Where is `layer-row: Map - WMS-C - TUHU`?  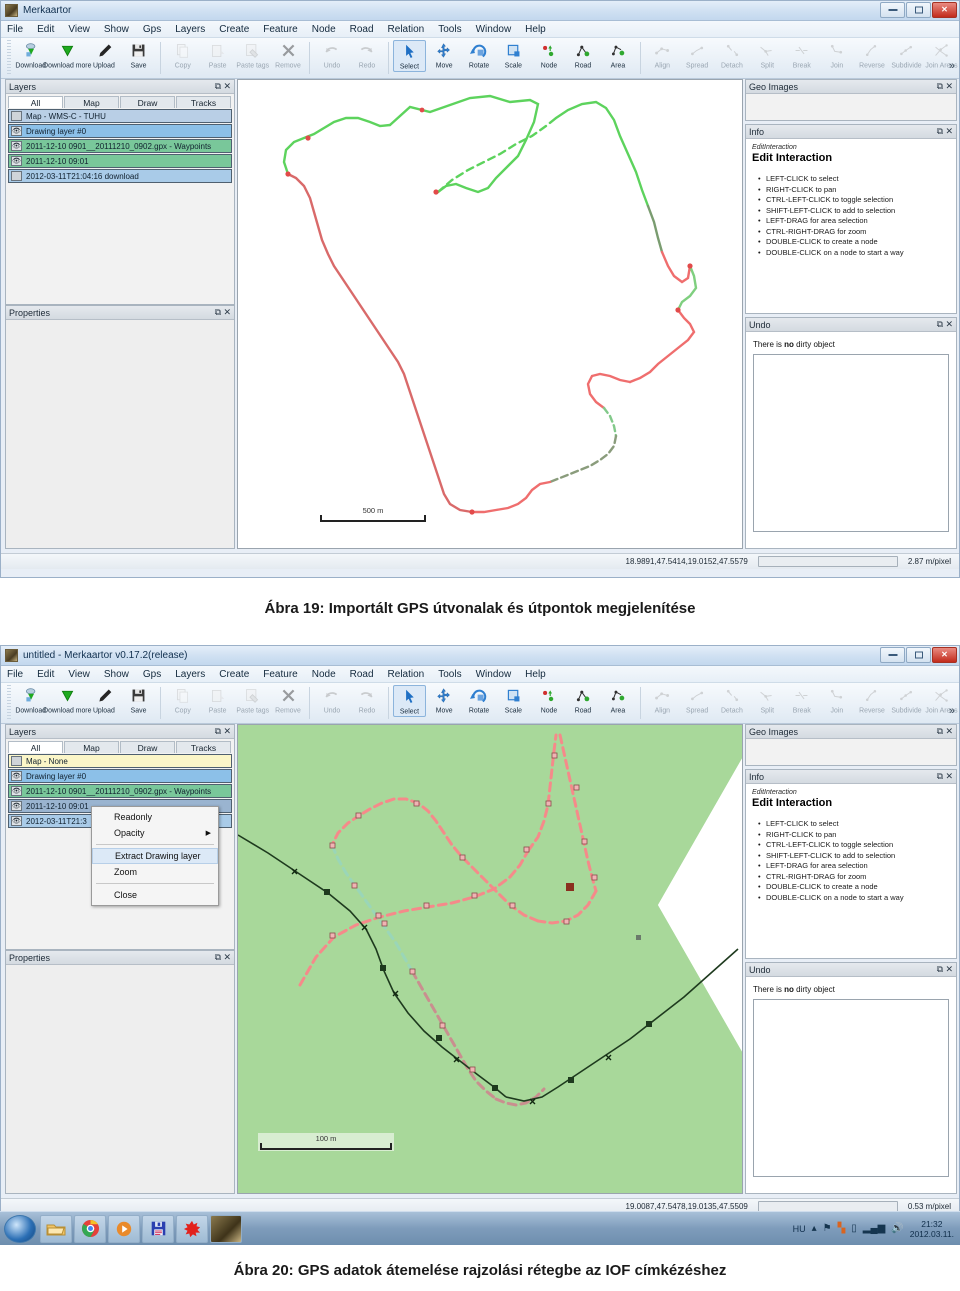 layer-row: Map - WMS-C - TUHU is located at coordinates (120, 116).